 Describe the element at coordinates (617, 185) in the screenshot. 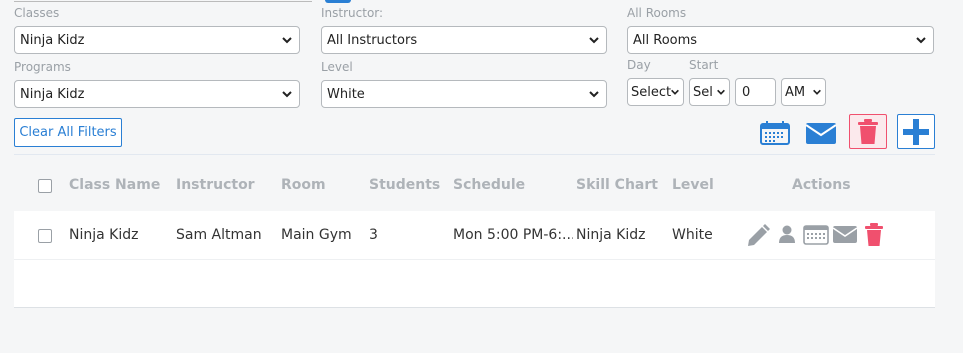

I see `column-header: Skill Chart` at that location.